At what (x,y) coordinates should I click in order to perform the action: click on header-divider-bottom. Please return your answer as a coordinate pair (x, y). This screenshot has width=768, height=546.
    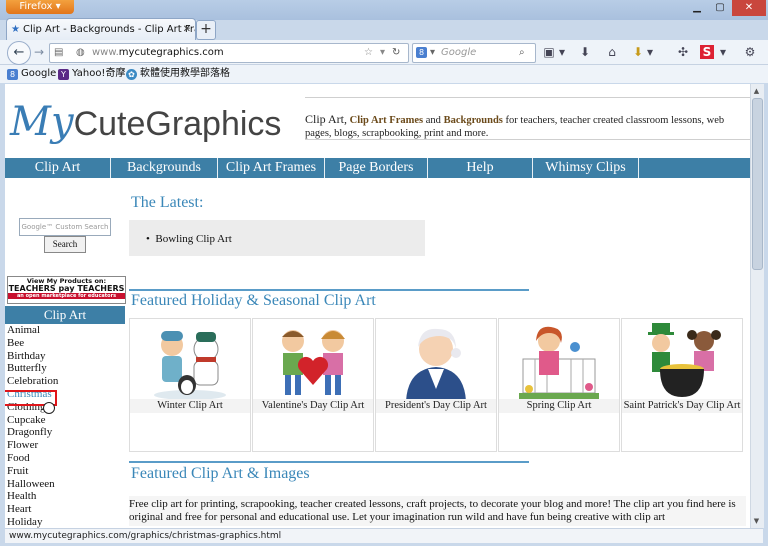
    Looking at the image, I should click on (527, 139).